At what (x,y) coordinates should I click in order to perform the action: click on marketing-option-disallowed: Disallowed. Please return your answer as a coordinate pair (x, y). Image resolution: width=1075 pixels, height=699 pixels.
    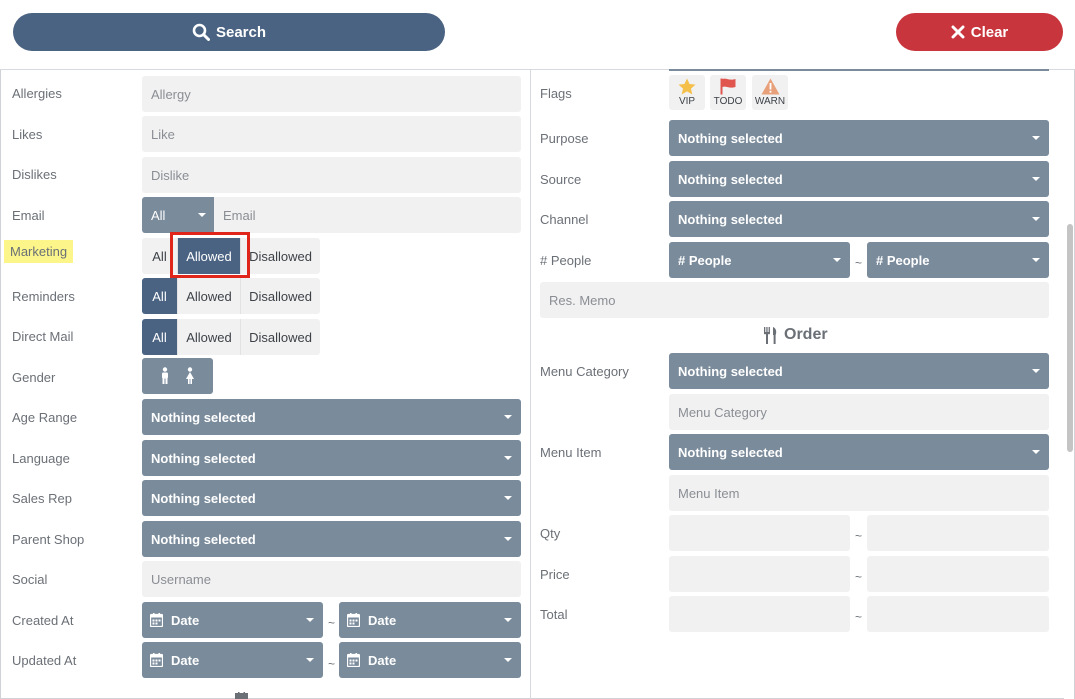
    Looking at the image, I should click on (280, 256).